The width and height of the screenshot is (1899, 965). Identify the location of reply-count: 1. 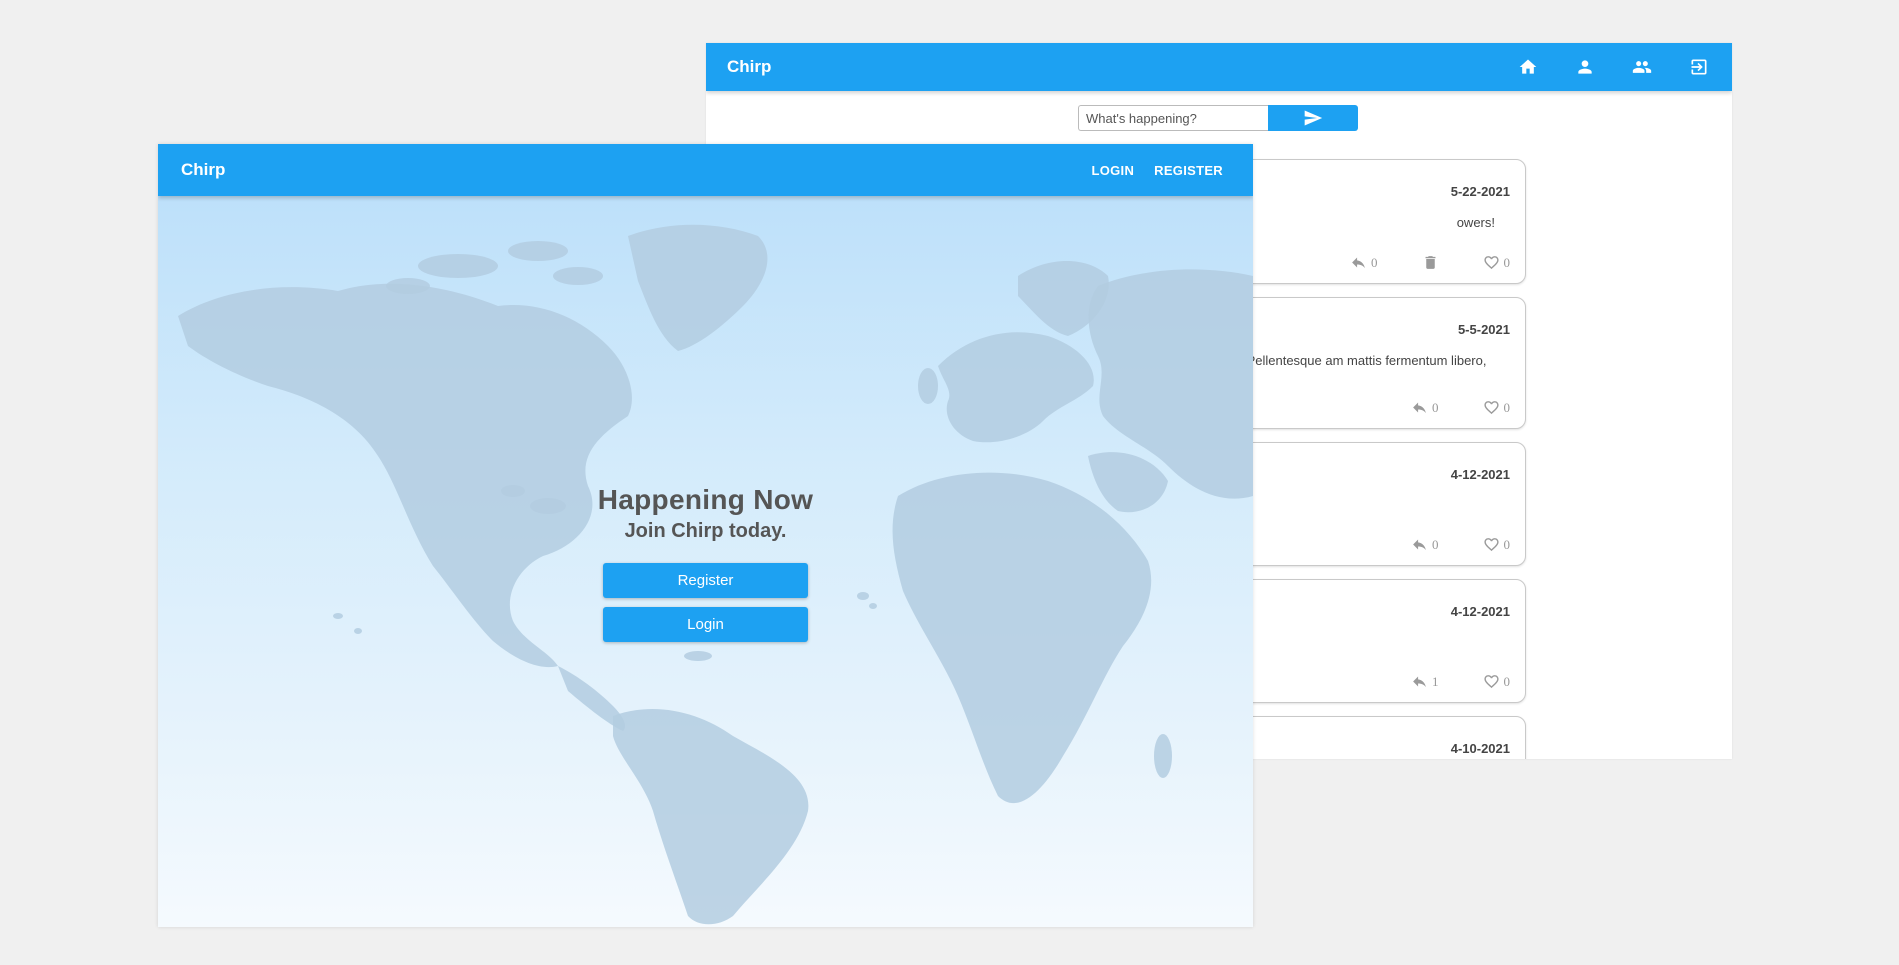
(1435, 681).